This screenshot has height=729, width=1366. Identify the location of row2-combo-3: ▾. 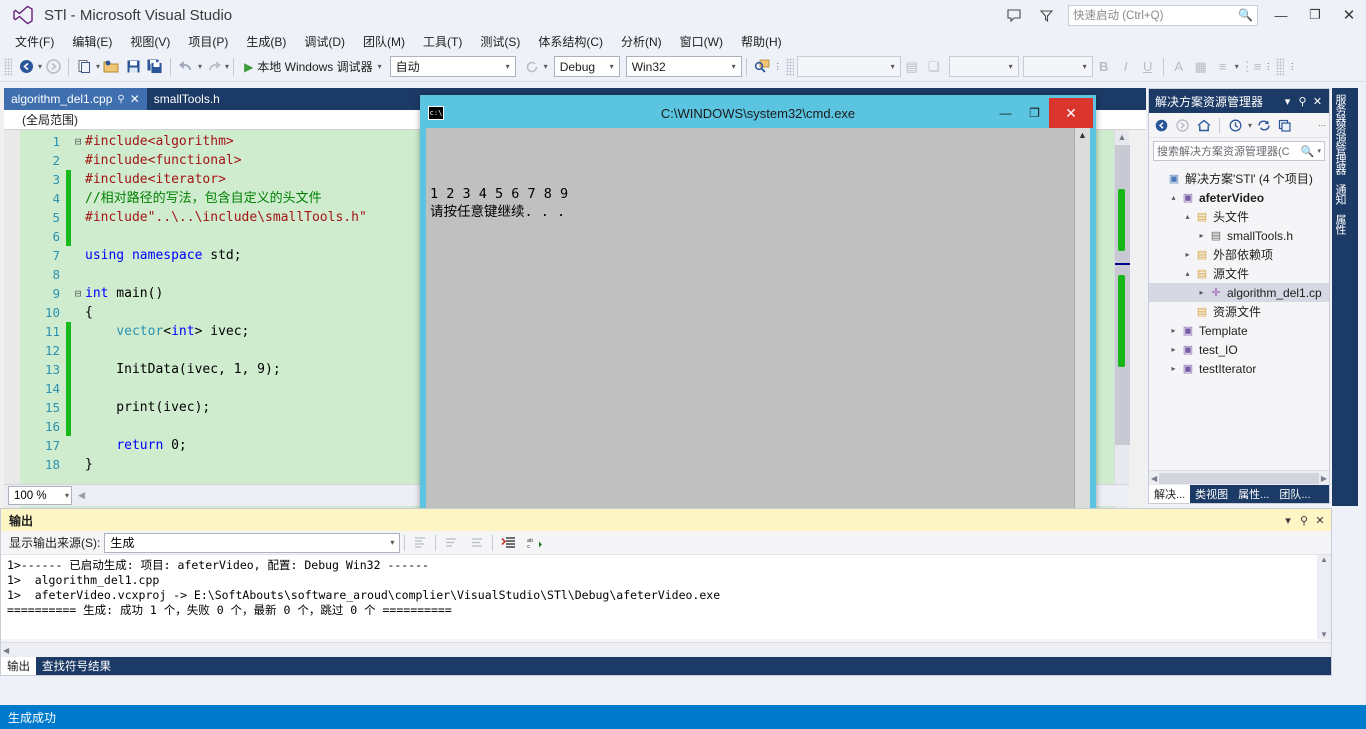
(1057, 66).